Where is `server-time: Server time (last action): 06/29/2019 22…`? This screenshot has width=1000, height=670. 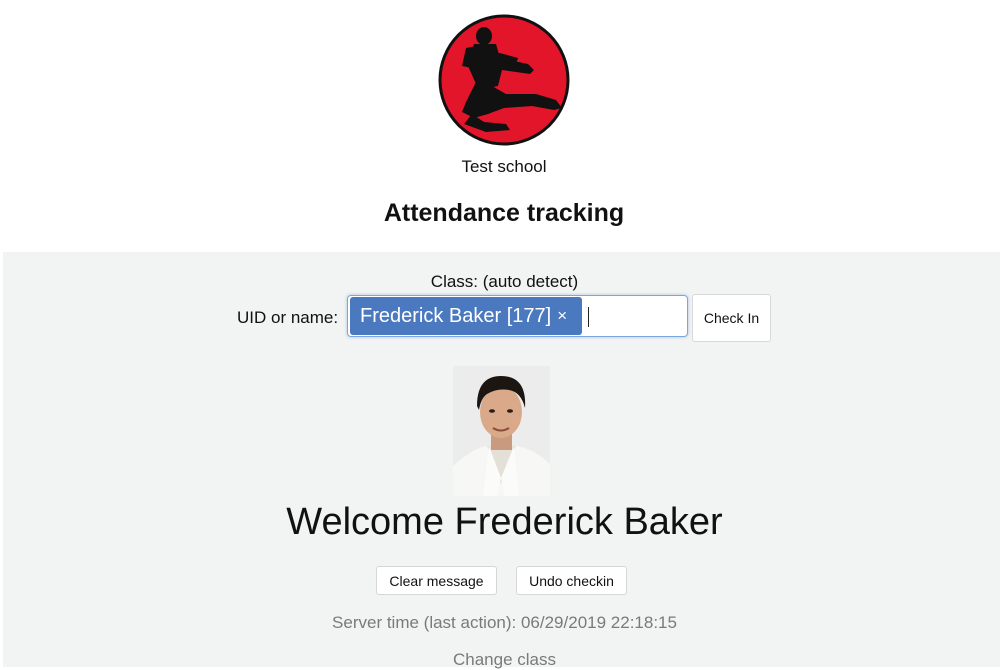
server-time: Server time (last action): 06/29/2019 22… is located at coordinates (504, 622).